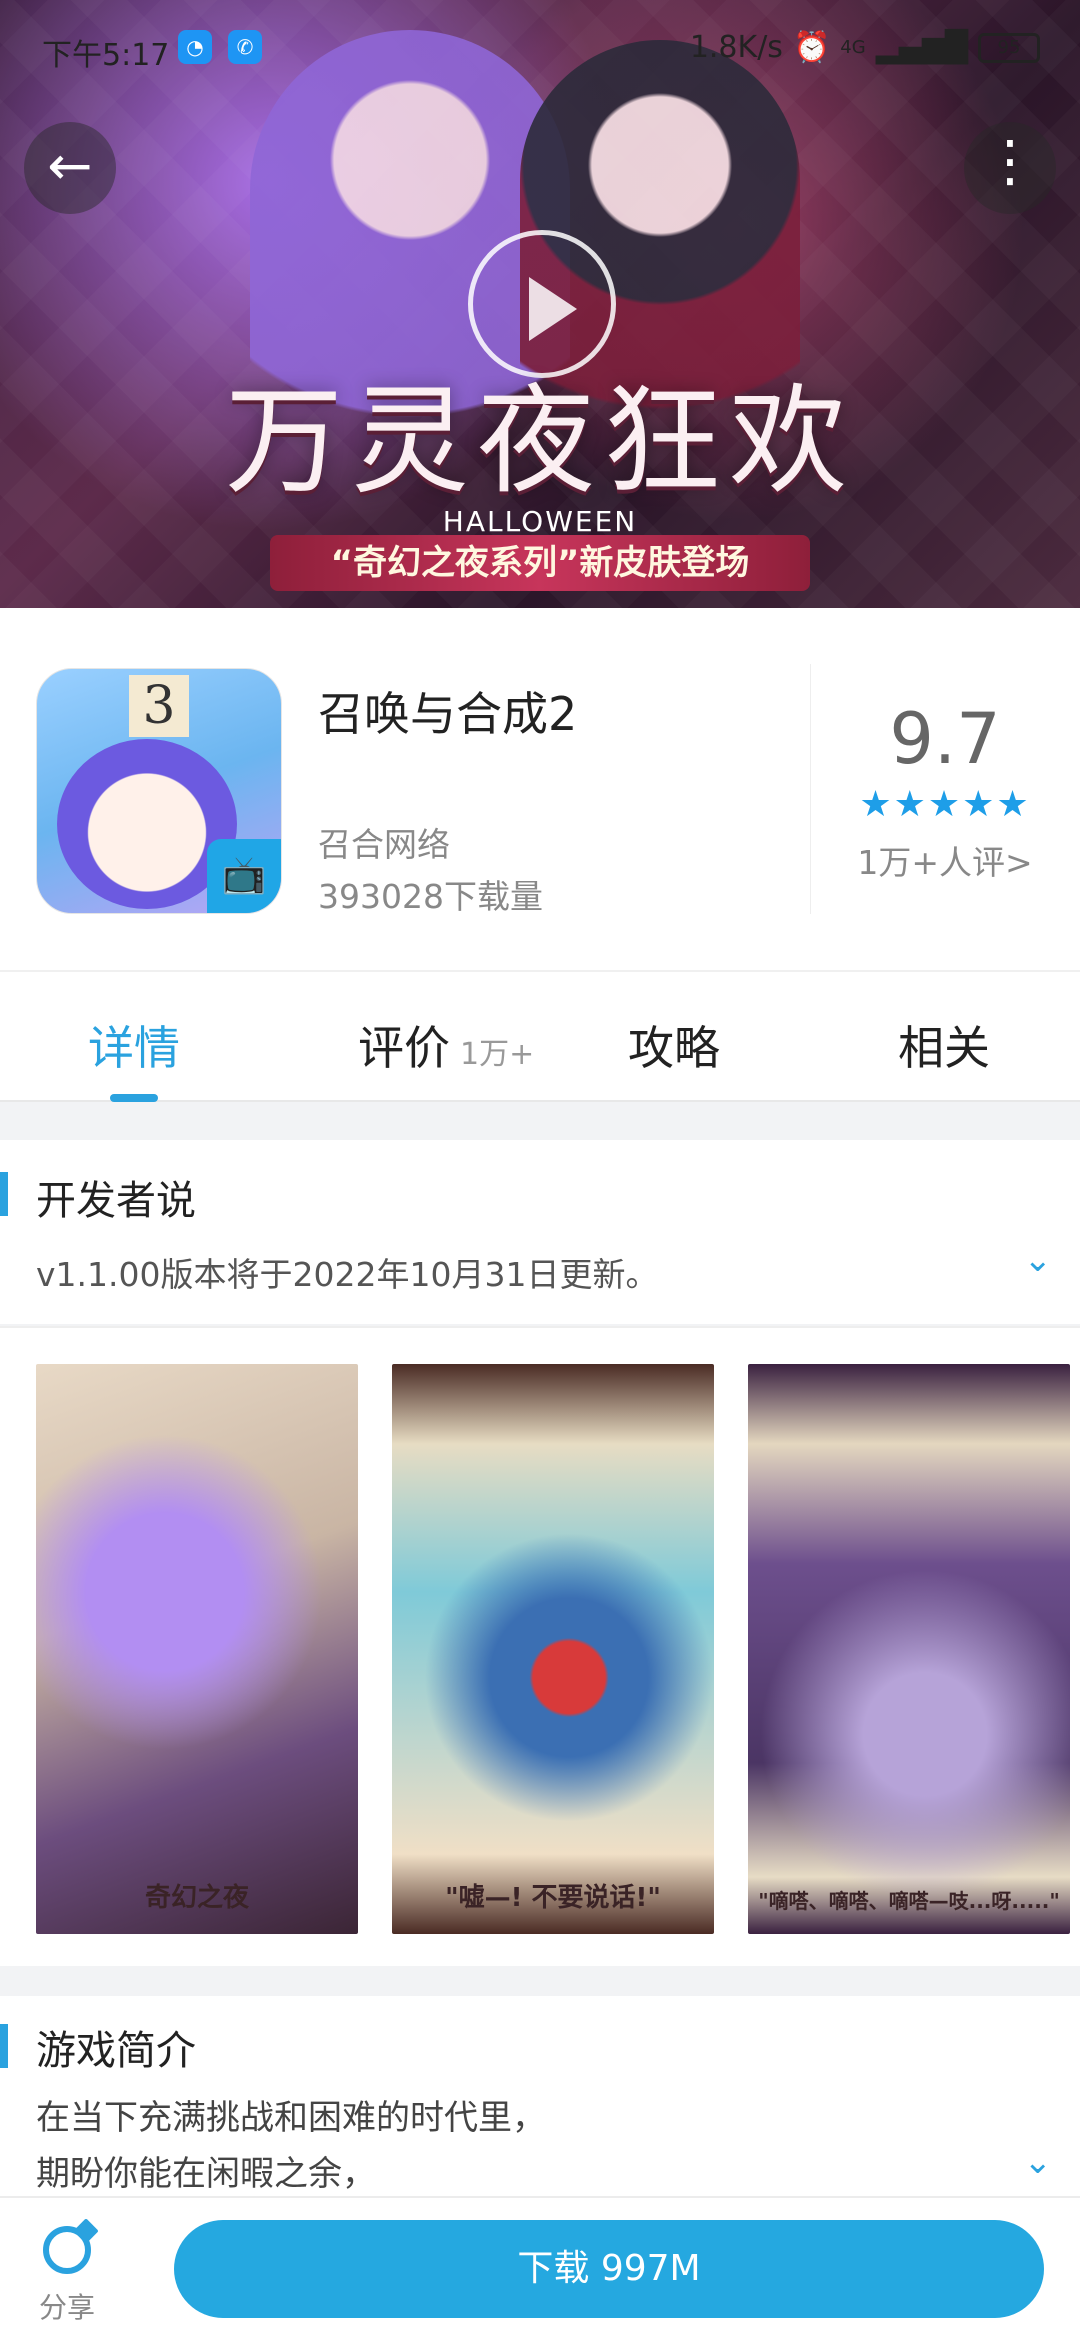  Describe the element at coordinates (159, 706) in the screenshot. I see `app-icon-number: 3` at that location.